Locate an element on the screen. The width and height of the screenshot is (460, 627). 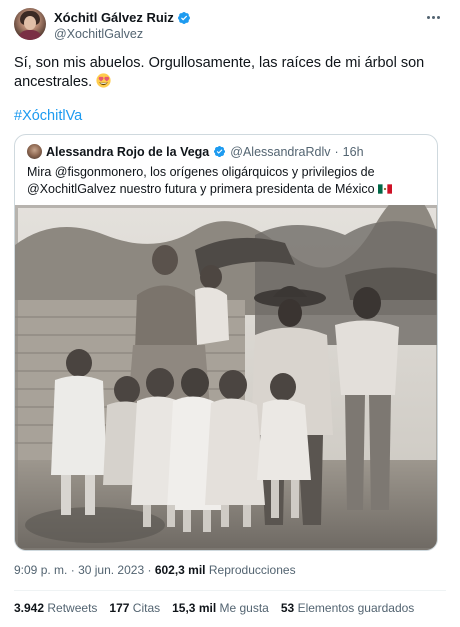
retweets-label: Retweets is located at coordinates (72, 608).